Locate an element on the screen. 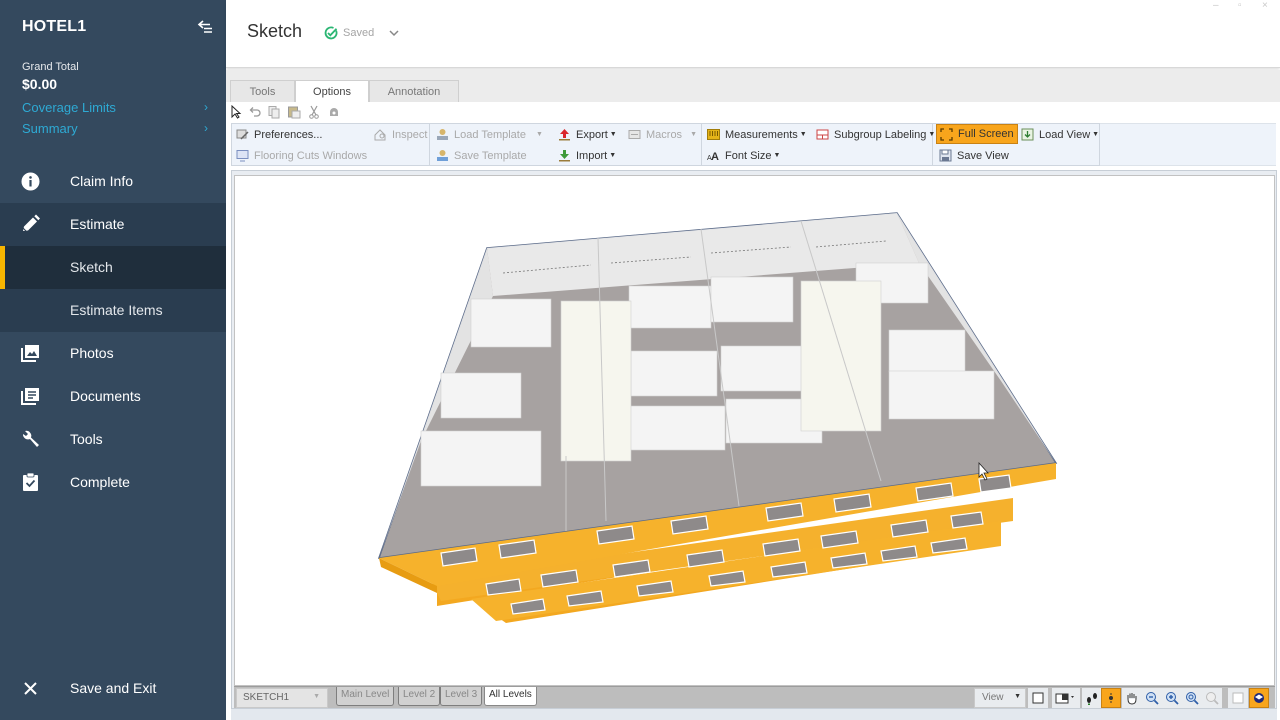 Image resolution: width=1280 pixels, height=720 pixels. nav-label: Tools is located at coordinates (86, 439).